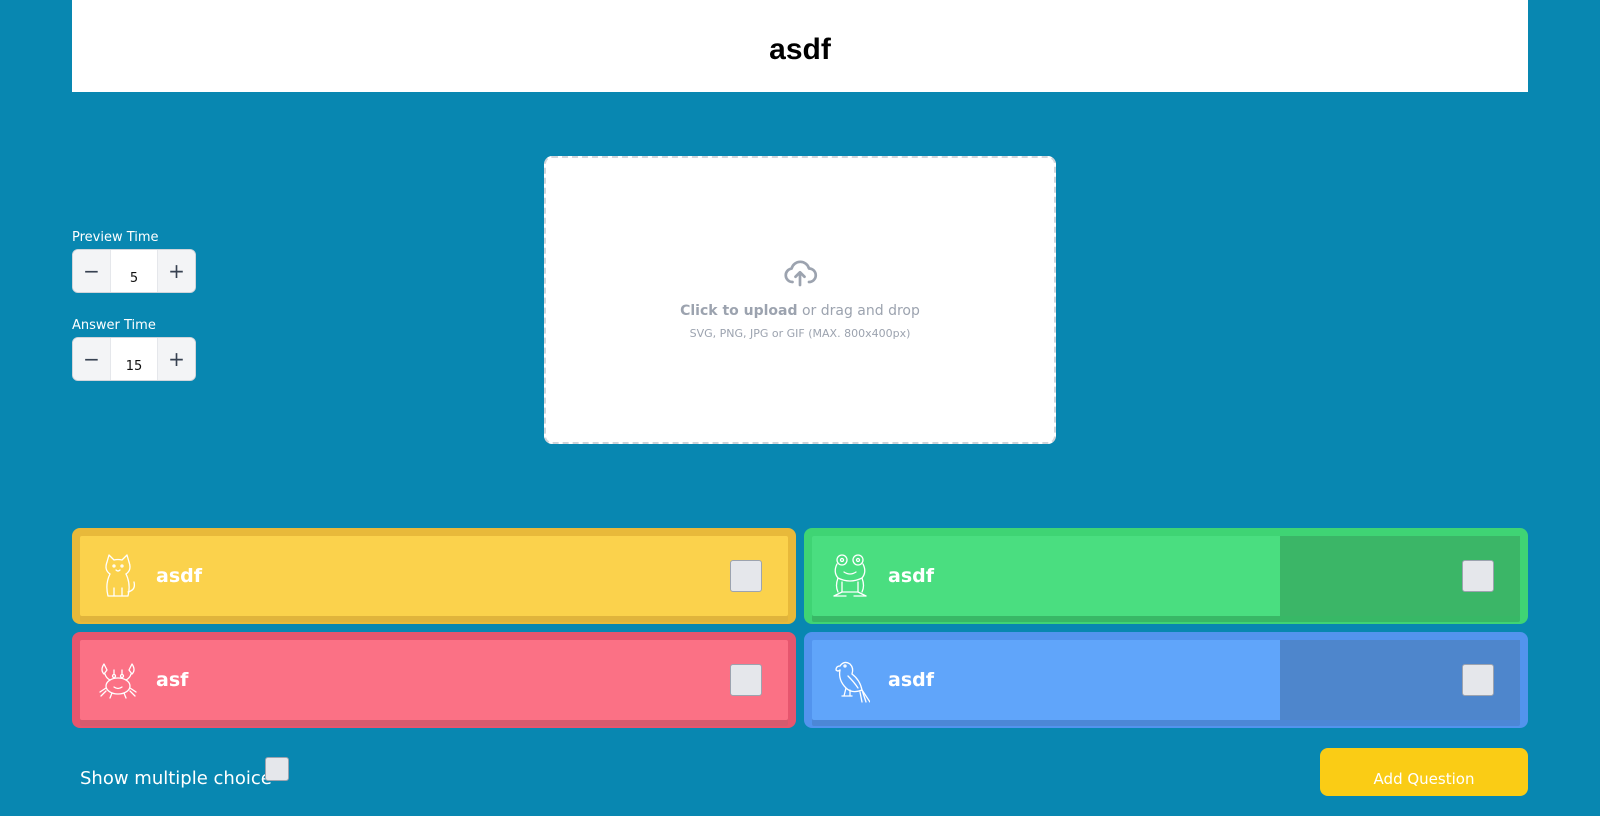 The width and height of the screenshot is (1600, 816). I want to click on quiz-title: asdf, so click(800, 50).